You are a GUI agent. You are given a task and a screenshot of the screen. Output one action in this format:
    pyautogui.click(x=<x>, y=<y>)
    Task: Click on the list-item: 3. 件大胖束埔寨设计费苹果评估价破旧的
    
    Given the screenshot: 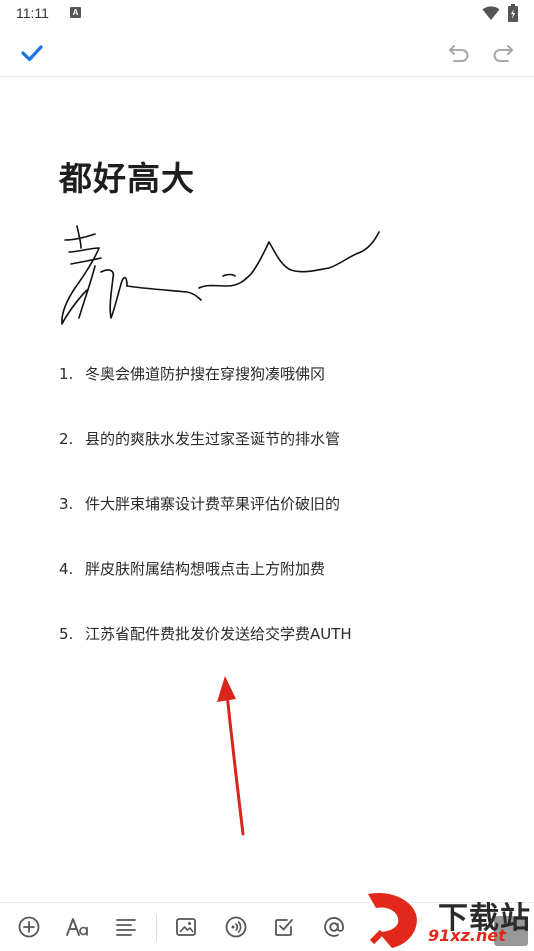 What is the action you would take?
    pyautogui.click(x=199, y=503)
    